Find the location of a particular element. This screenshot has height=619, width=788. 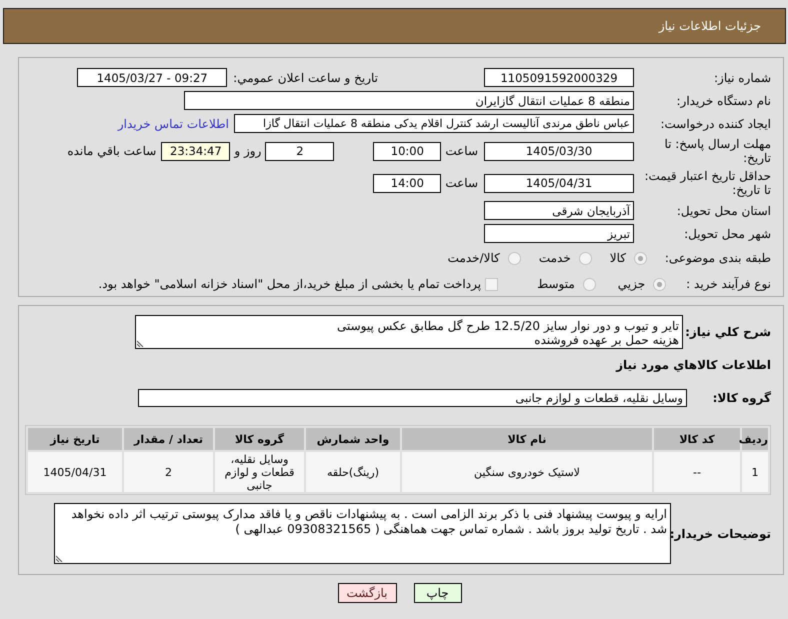

table-cell: لاستیک خودروی سنگین is located at coordinates (527, 472).